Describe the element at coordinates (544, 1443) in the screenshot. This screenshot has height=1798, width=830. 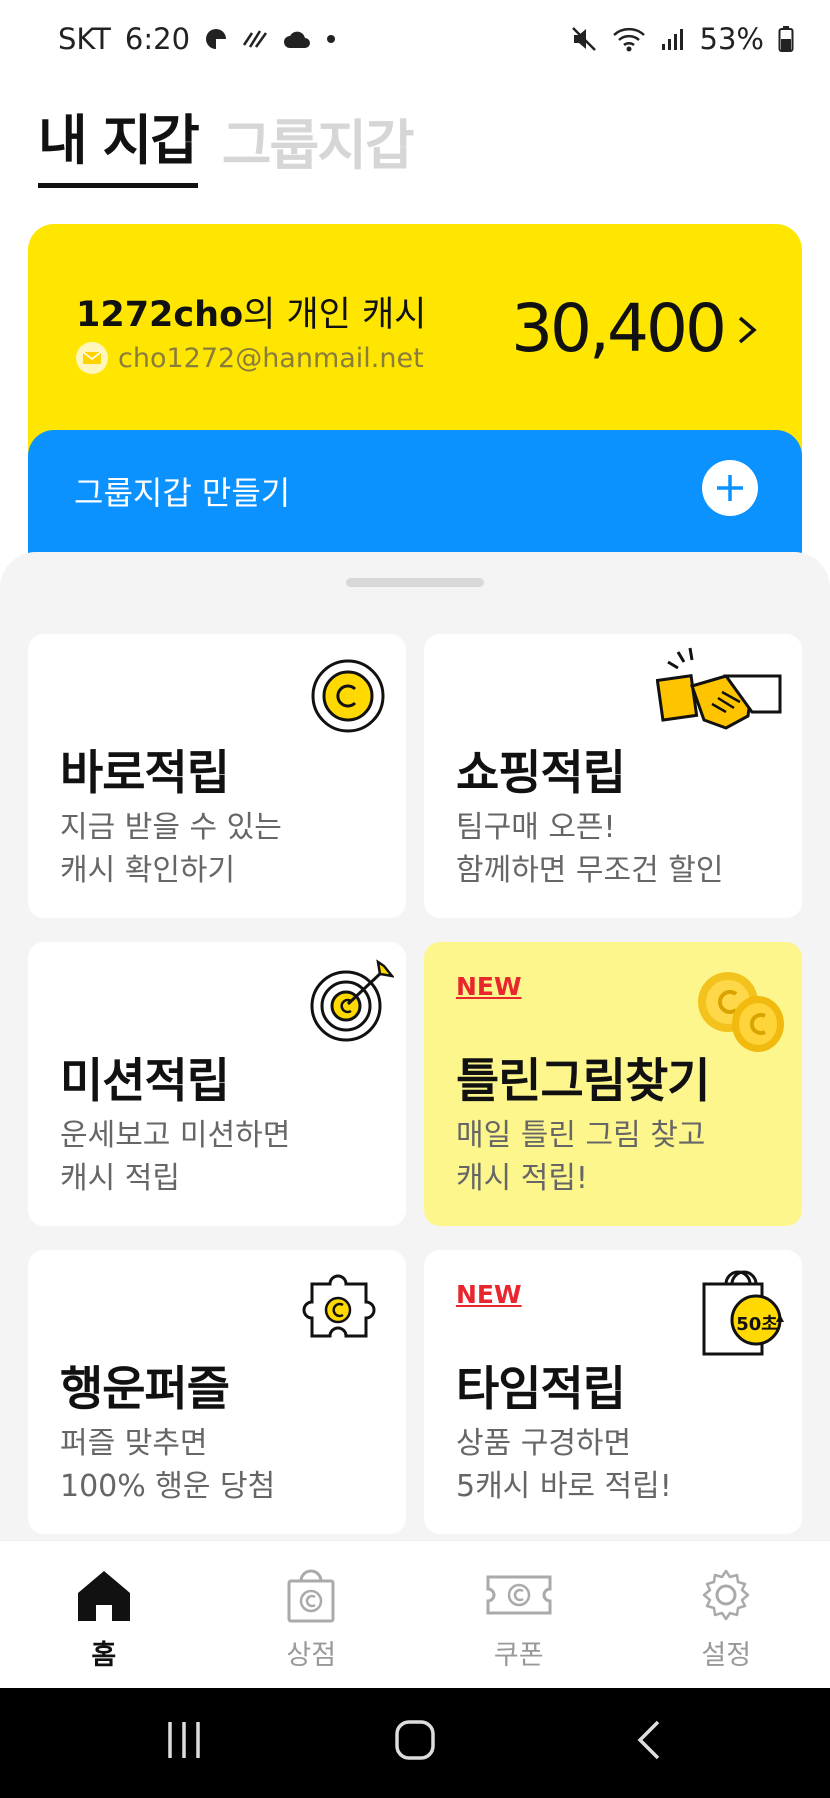
I see `card-description-line: 상품 구경하면` at that location.